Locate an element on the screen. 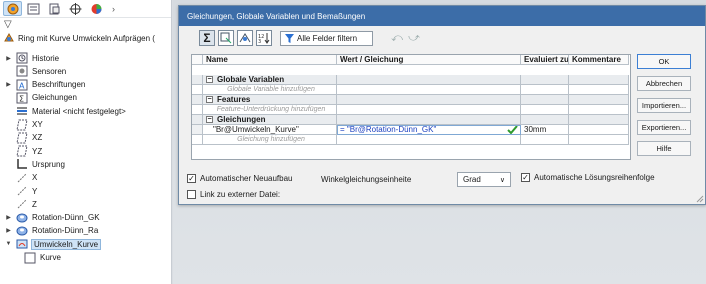 This screenshot has height=284, width=706. tree-item-beschriftungen: ▶ A Beschriftungen is located at coordinates (45, 85).